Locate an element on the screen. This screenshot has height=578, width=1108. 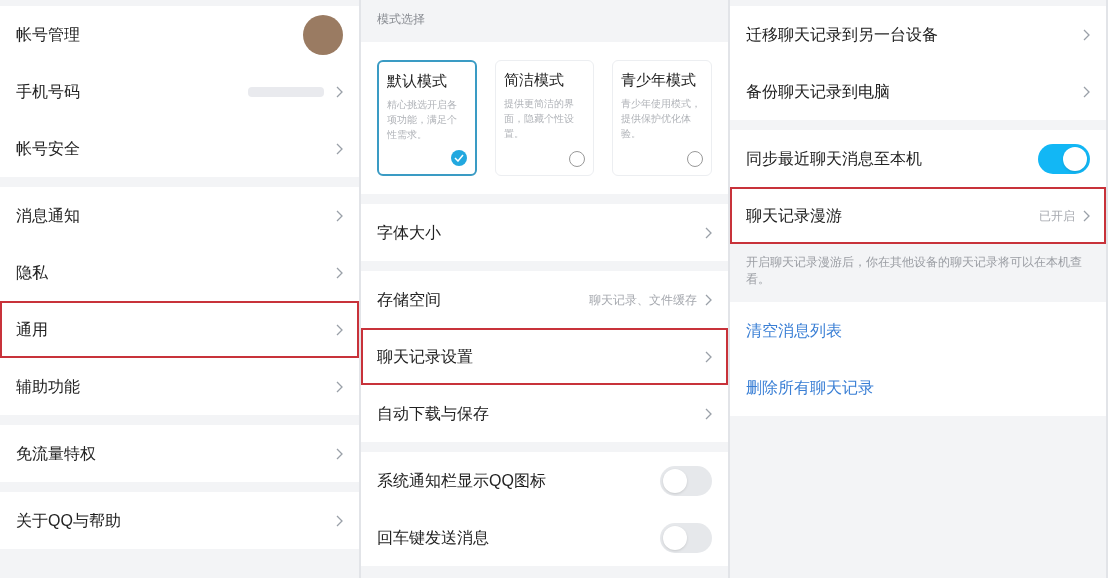
settings-row: 自动下载与保存 is located at coordinates (544, 413).